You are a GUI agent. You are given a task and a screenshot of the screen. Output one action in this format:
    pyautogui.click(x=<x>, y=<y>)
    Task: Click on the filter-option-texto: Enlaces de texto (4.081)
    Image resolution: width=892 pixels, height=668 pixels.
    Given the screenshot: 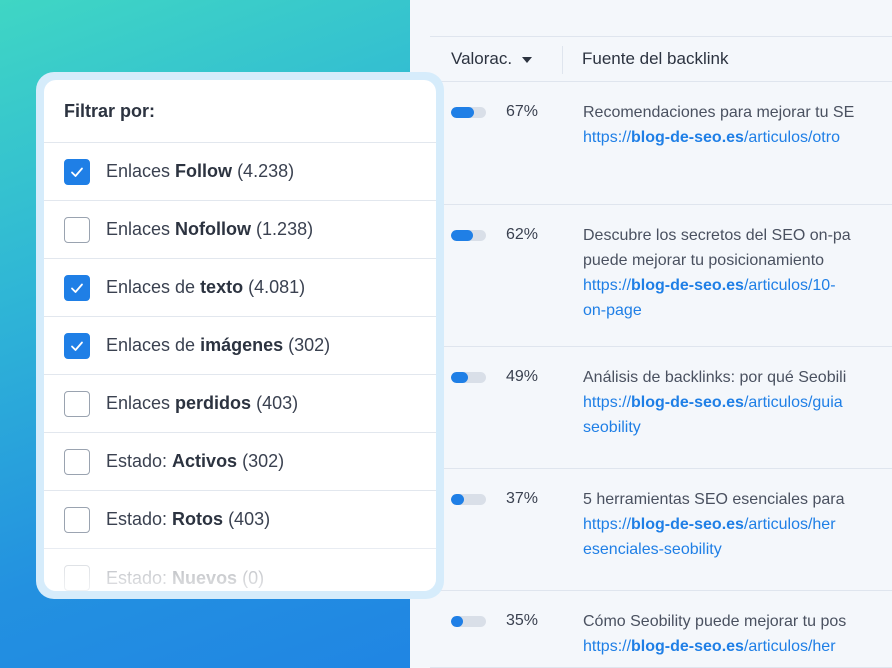 What is the action you would take?
    pyautogui.click(x=240, y=288)
    